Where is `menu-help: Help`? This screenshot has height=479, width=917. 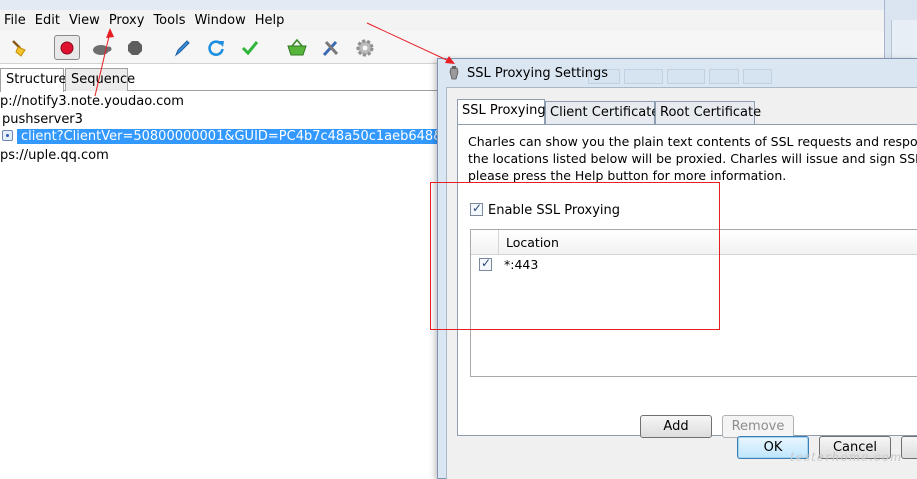 menu-help: Help is located at coordinates (270, 20).